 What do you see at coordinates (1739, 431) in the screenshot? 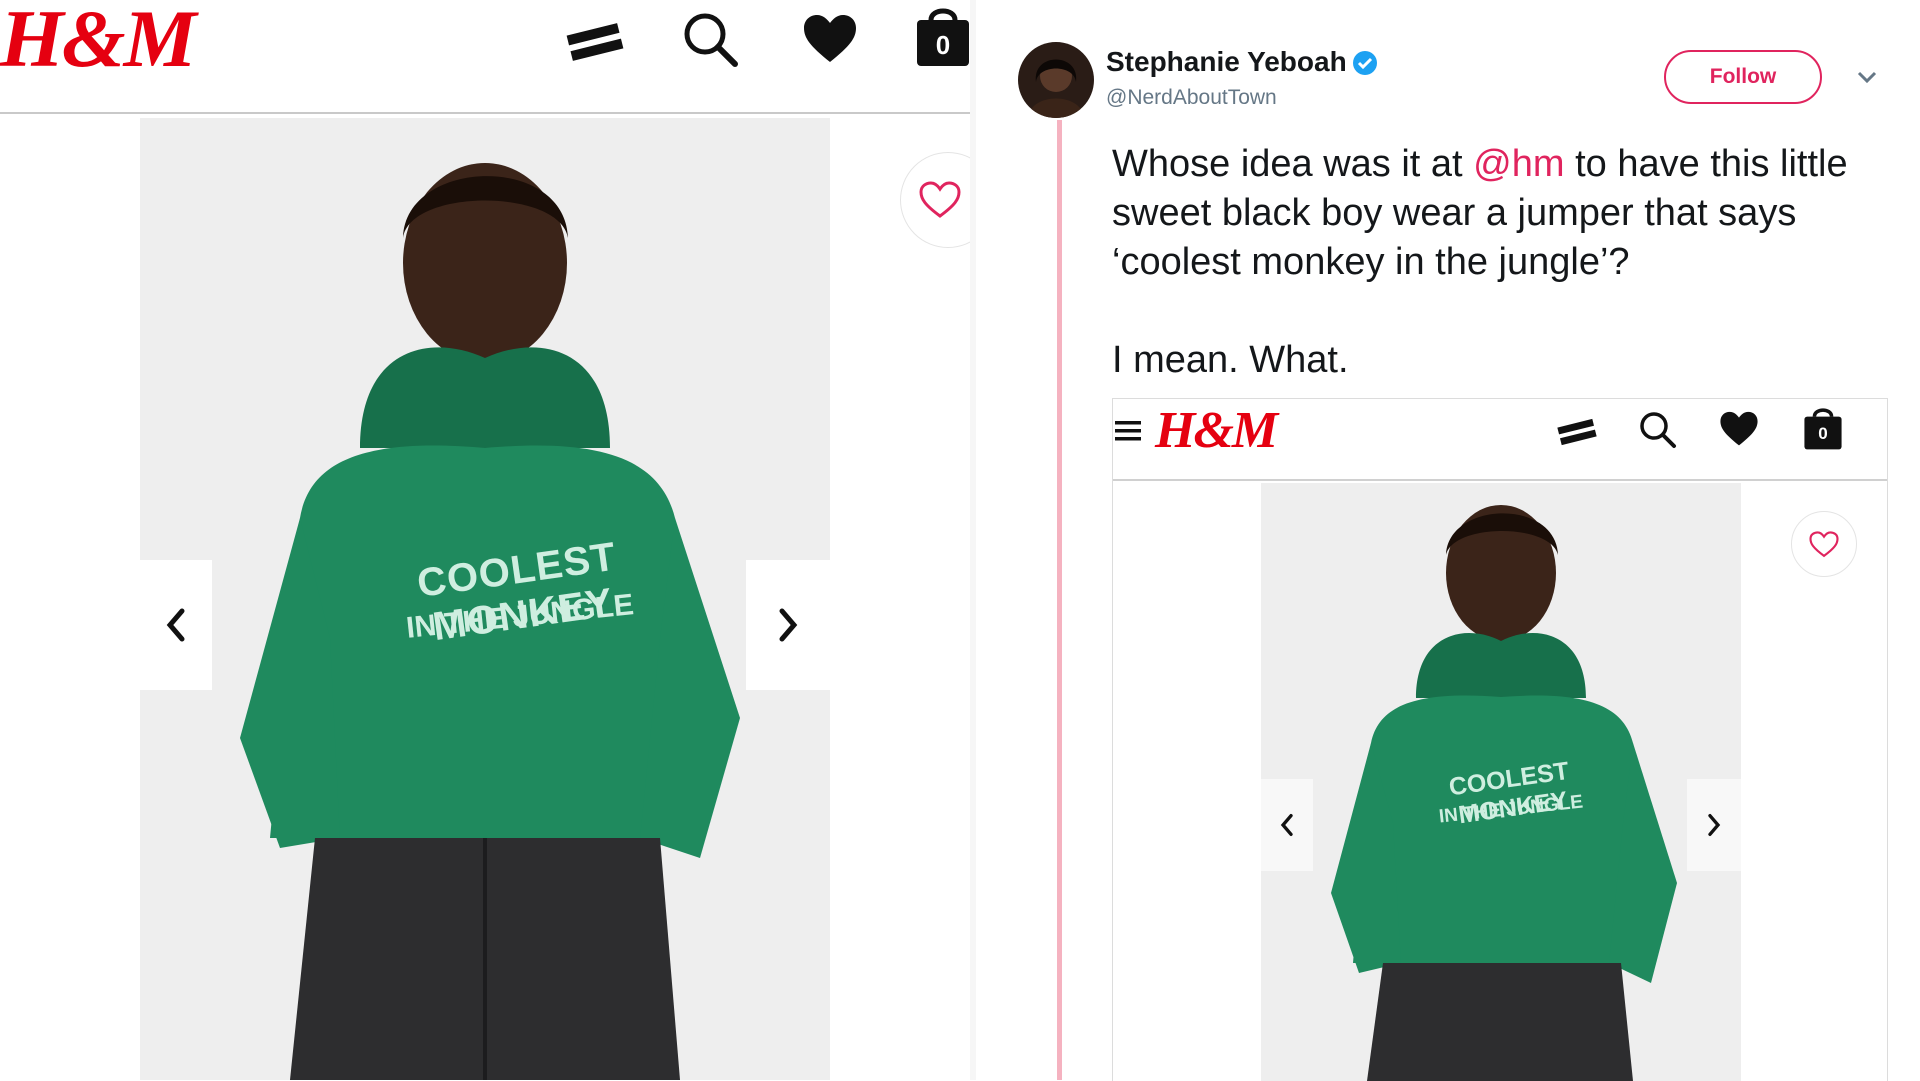
I see `embedded-heart-icon` at bounding box center [1739, 431].